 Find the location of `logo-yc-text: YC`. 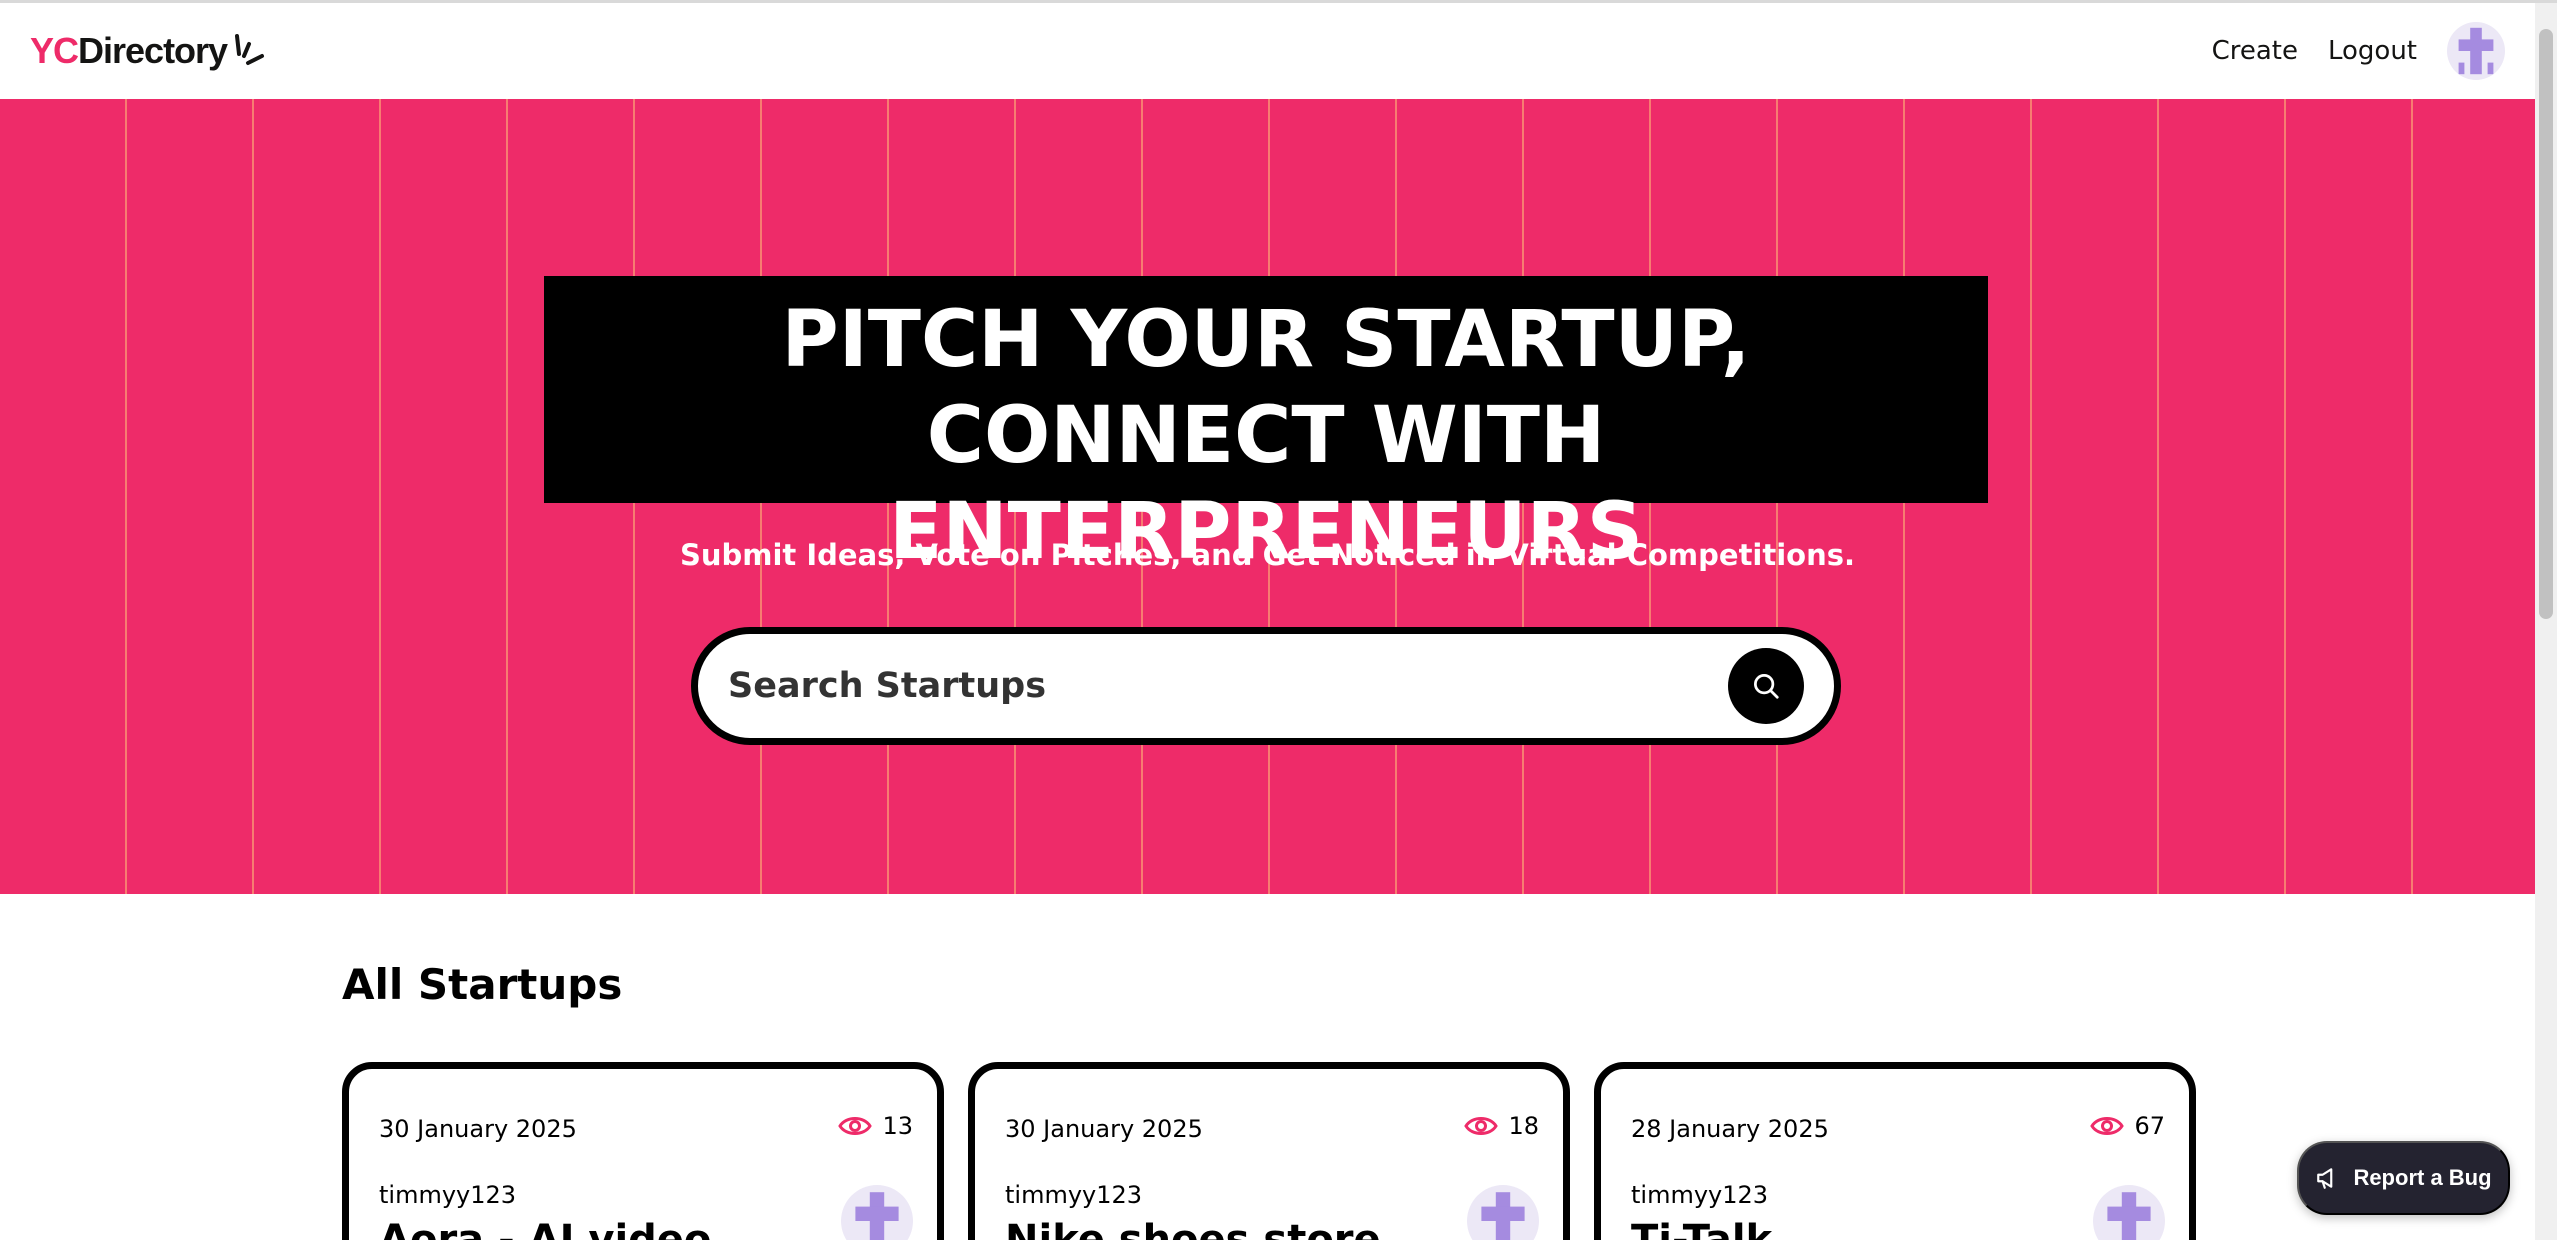

logo-yc-text: YC is located at coordinates (54, 50).